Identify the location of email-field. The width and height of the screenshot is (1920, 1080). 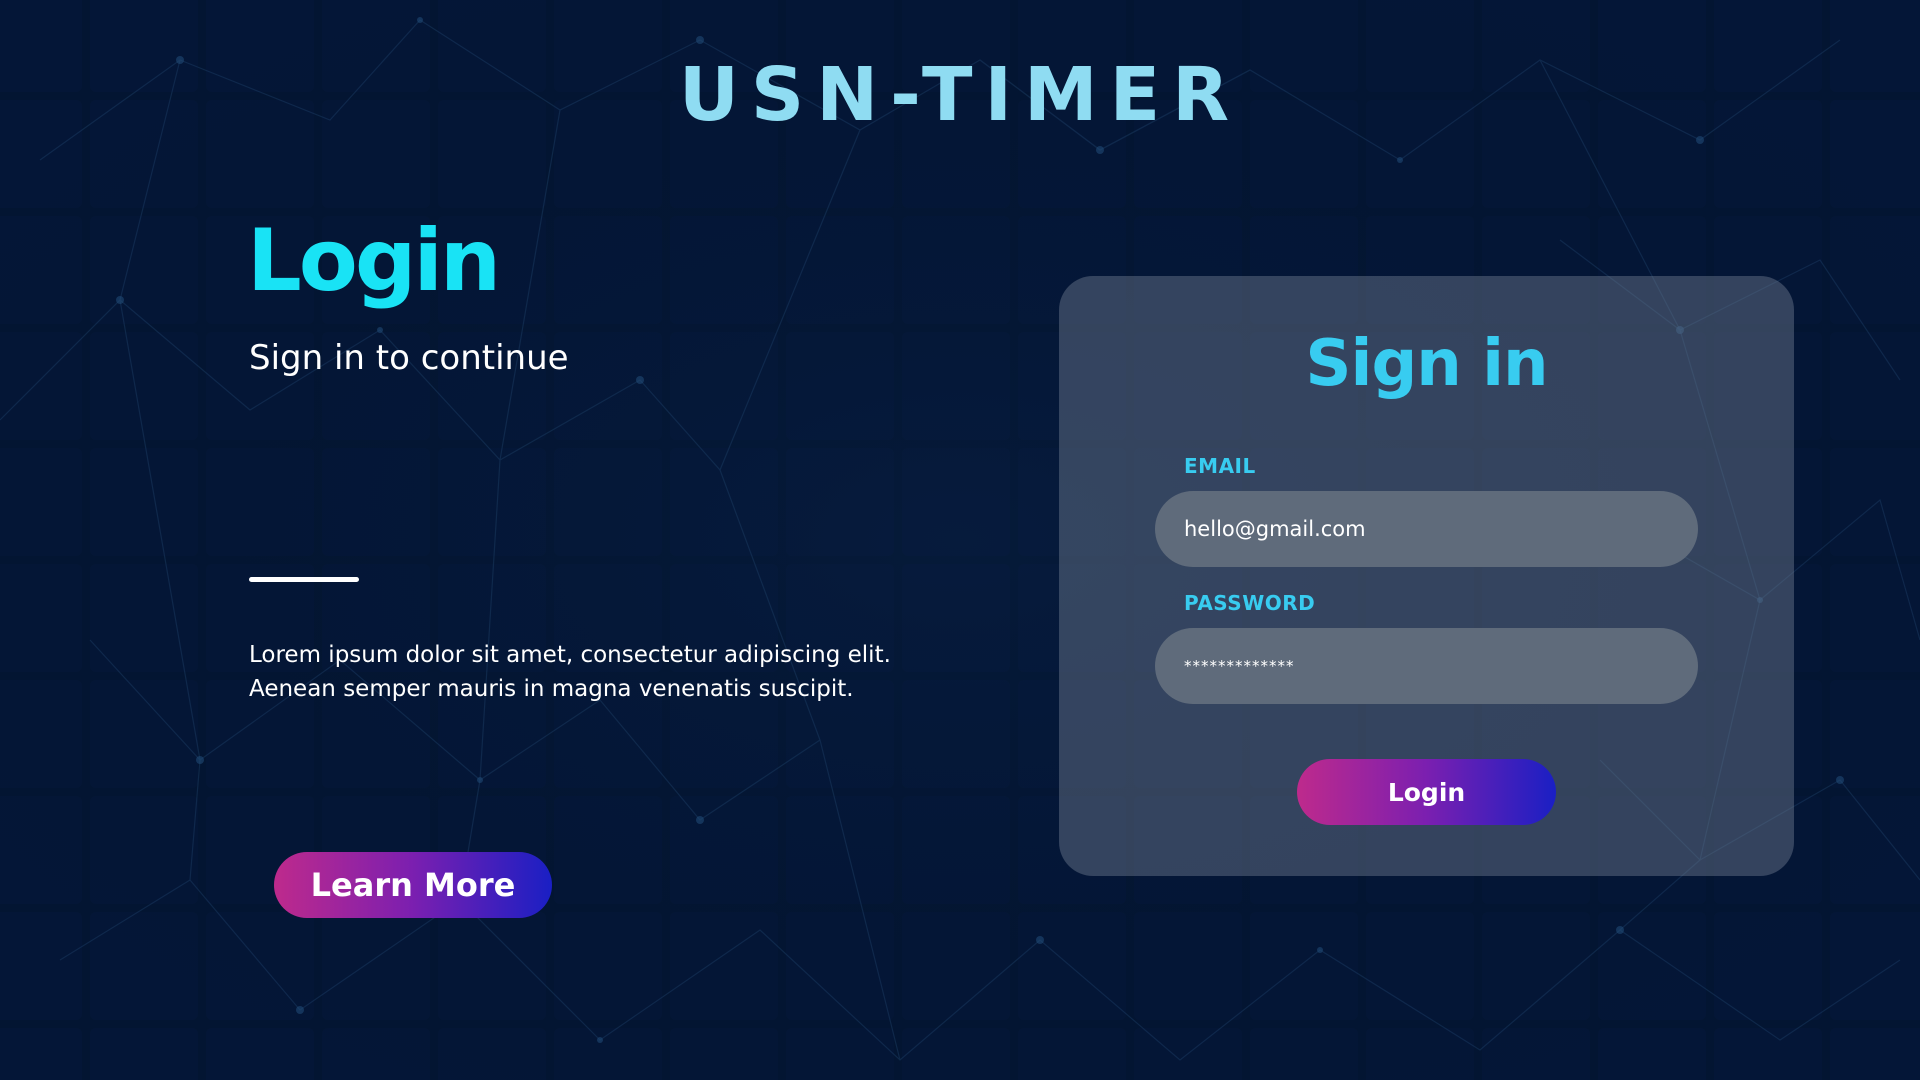
(1426, 529).